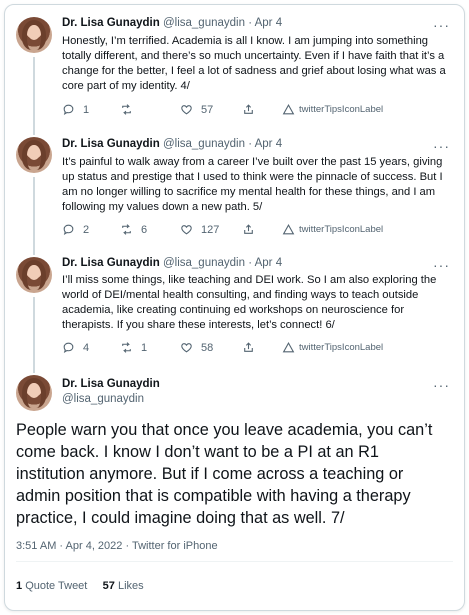 The image size is (469, 615). I want to click on tweet-actions: 4 1 58 twitterTipsIconLabel, so click(257, 349).